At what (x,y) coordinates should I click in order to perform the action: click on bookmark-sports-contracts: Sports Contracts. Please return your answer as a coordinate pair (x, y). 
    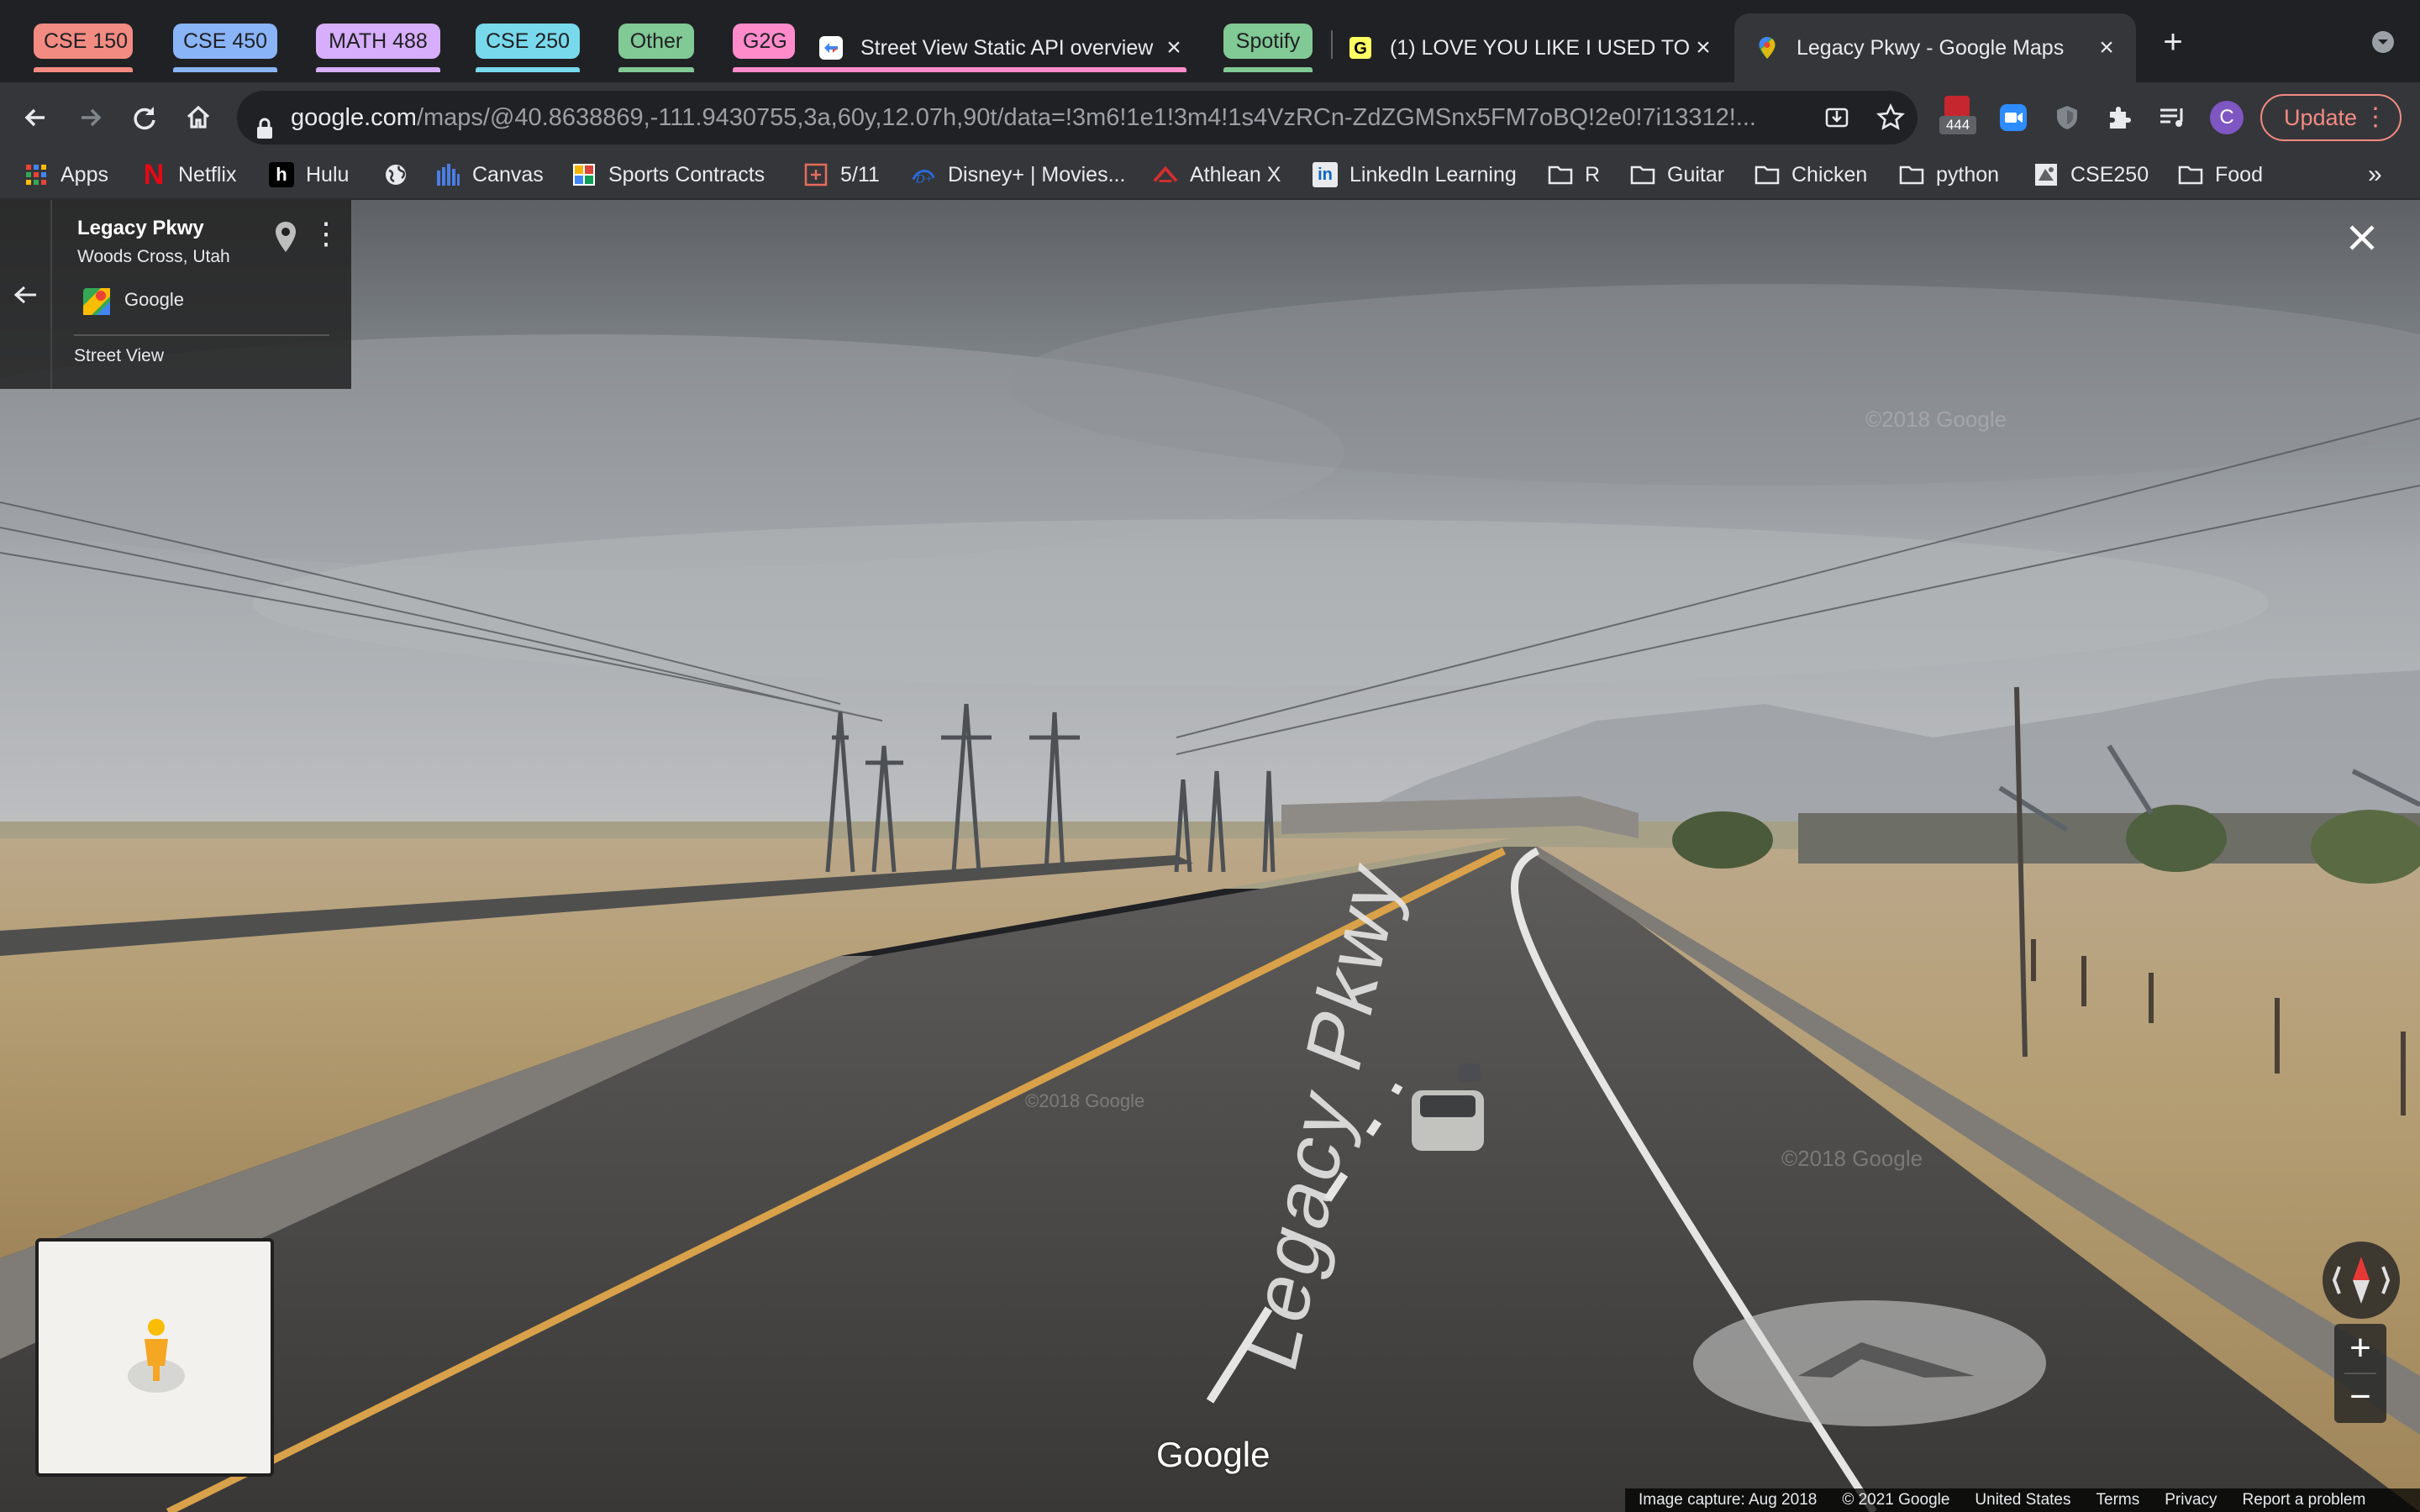
    Looking at the image, I should click on (668, 175).